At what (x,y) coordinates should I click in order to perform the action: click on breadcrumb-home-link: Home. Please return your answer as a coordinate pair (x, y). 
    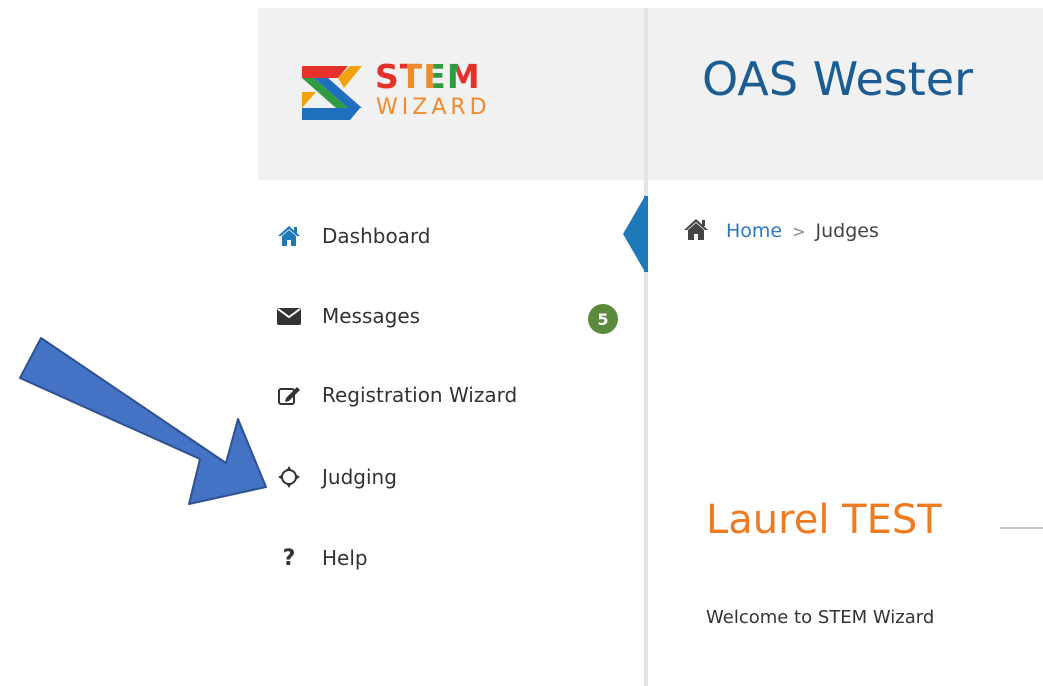
    Looking at the image, I should click on (754, 231).